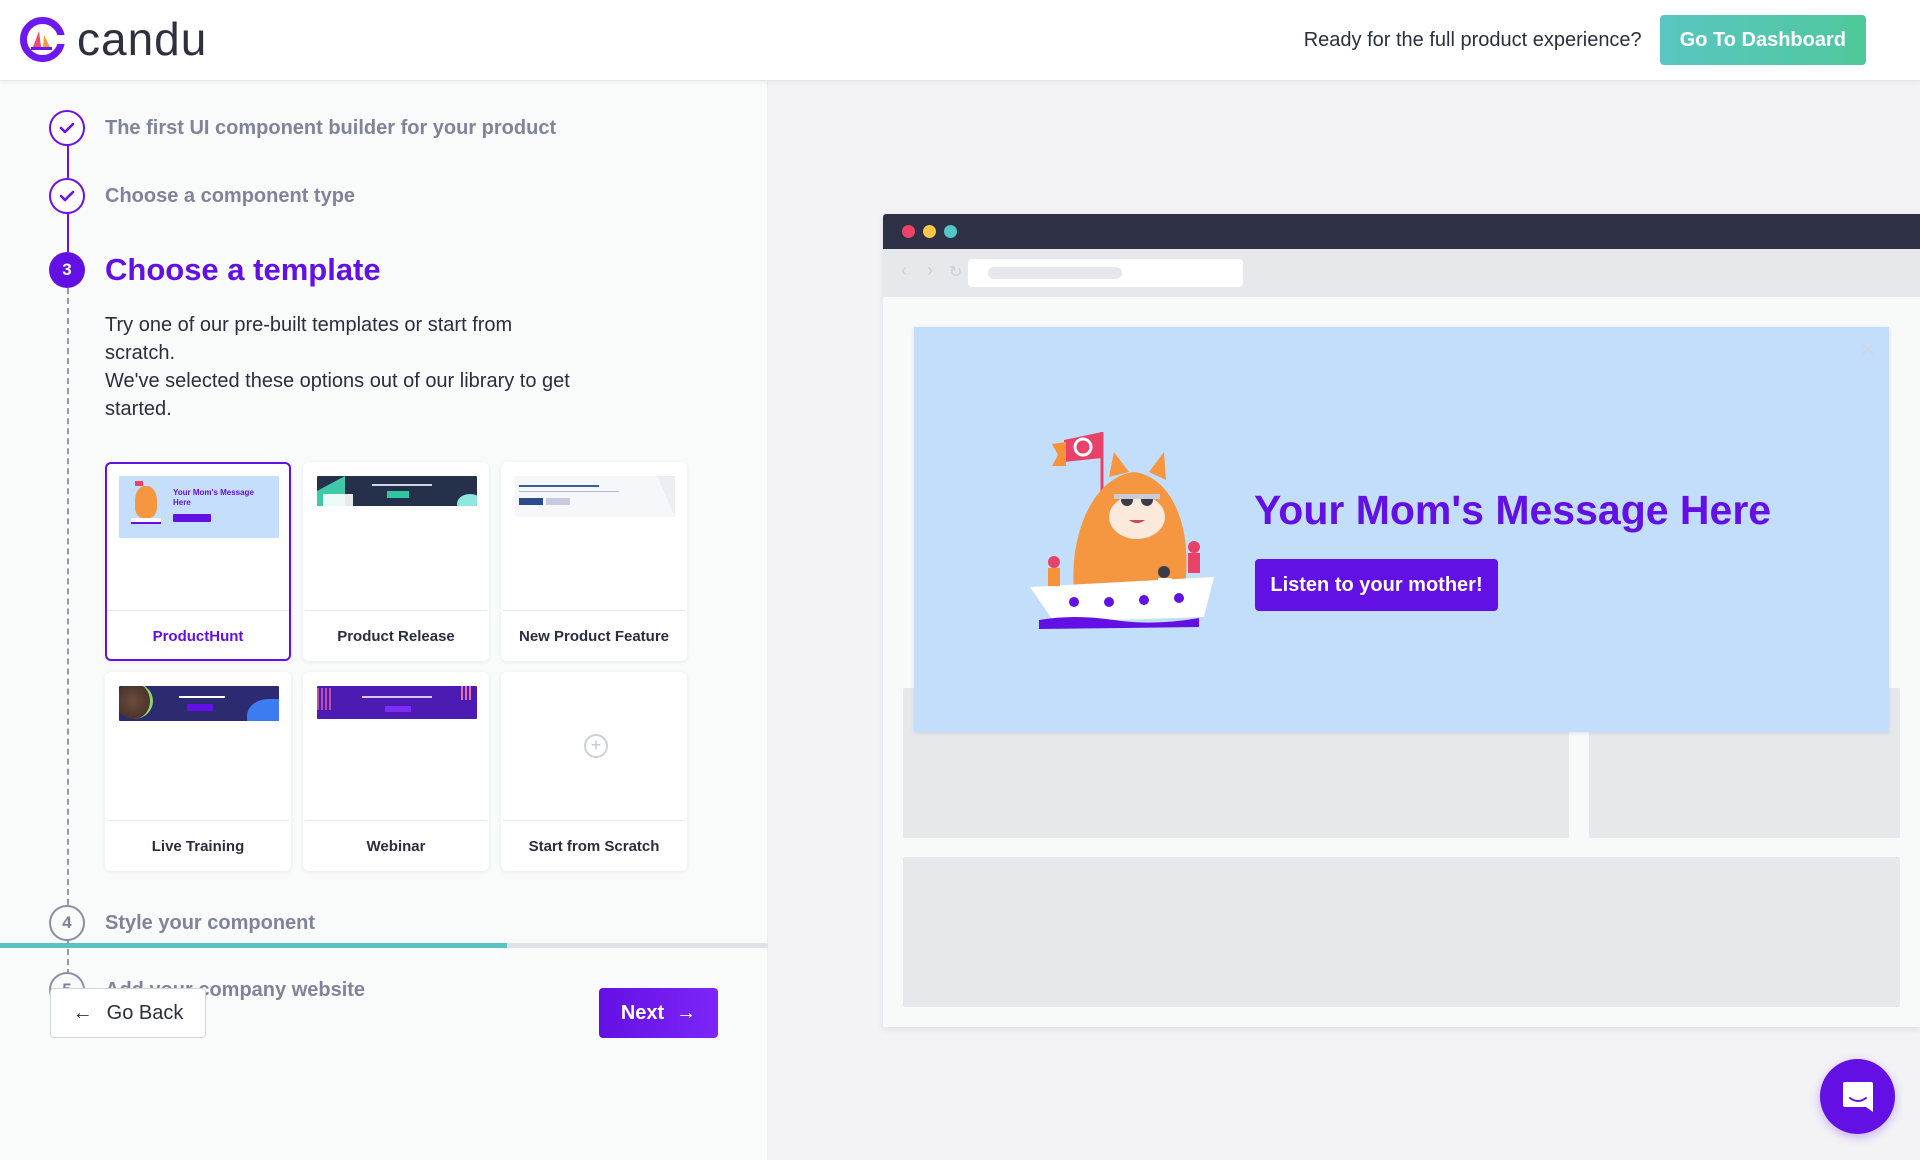 The image size is (1920, 1160). I want to click on arrow-right-icon: →, so click(686, 1012).